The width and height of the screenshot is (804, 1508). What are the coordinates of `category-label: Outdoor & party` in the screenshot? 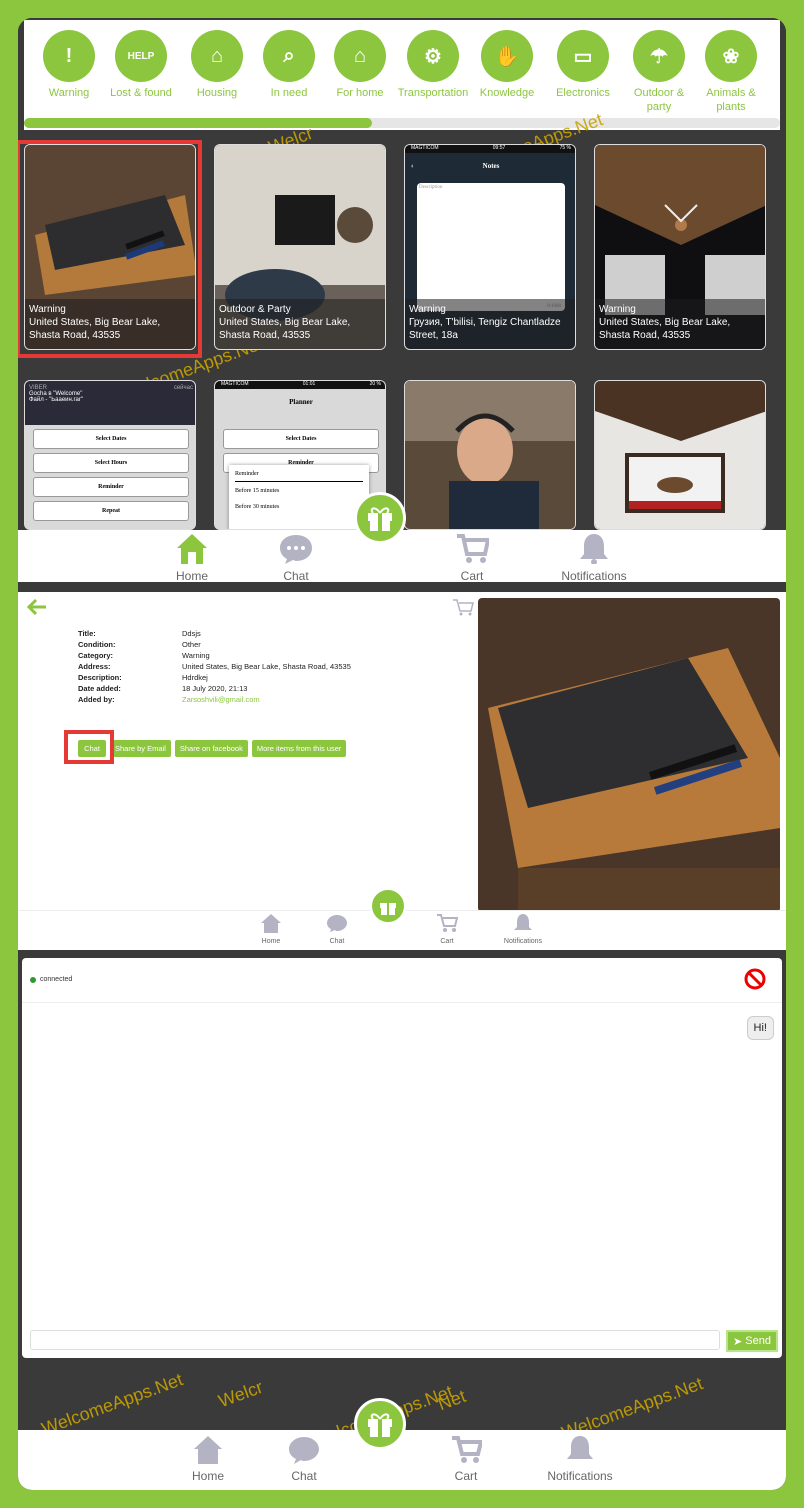 It's located at (659, 100).